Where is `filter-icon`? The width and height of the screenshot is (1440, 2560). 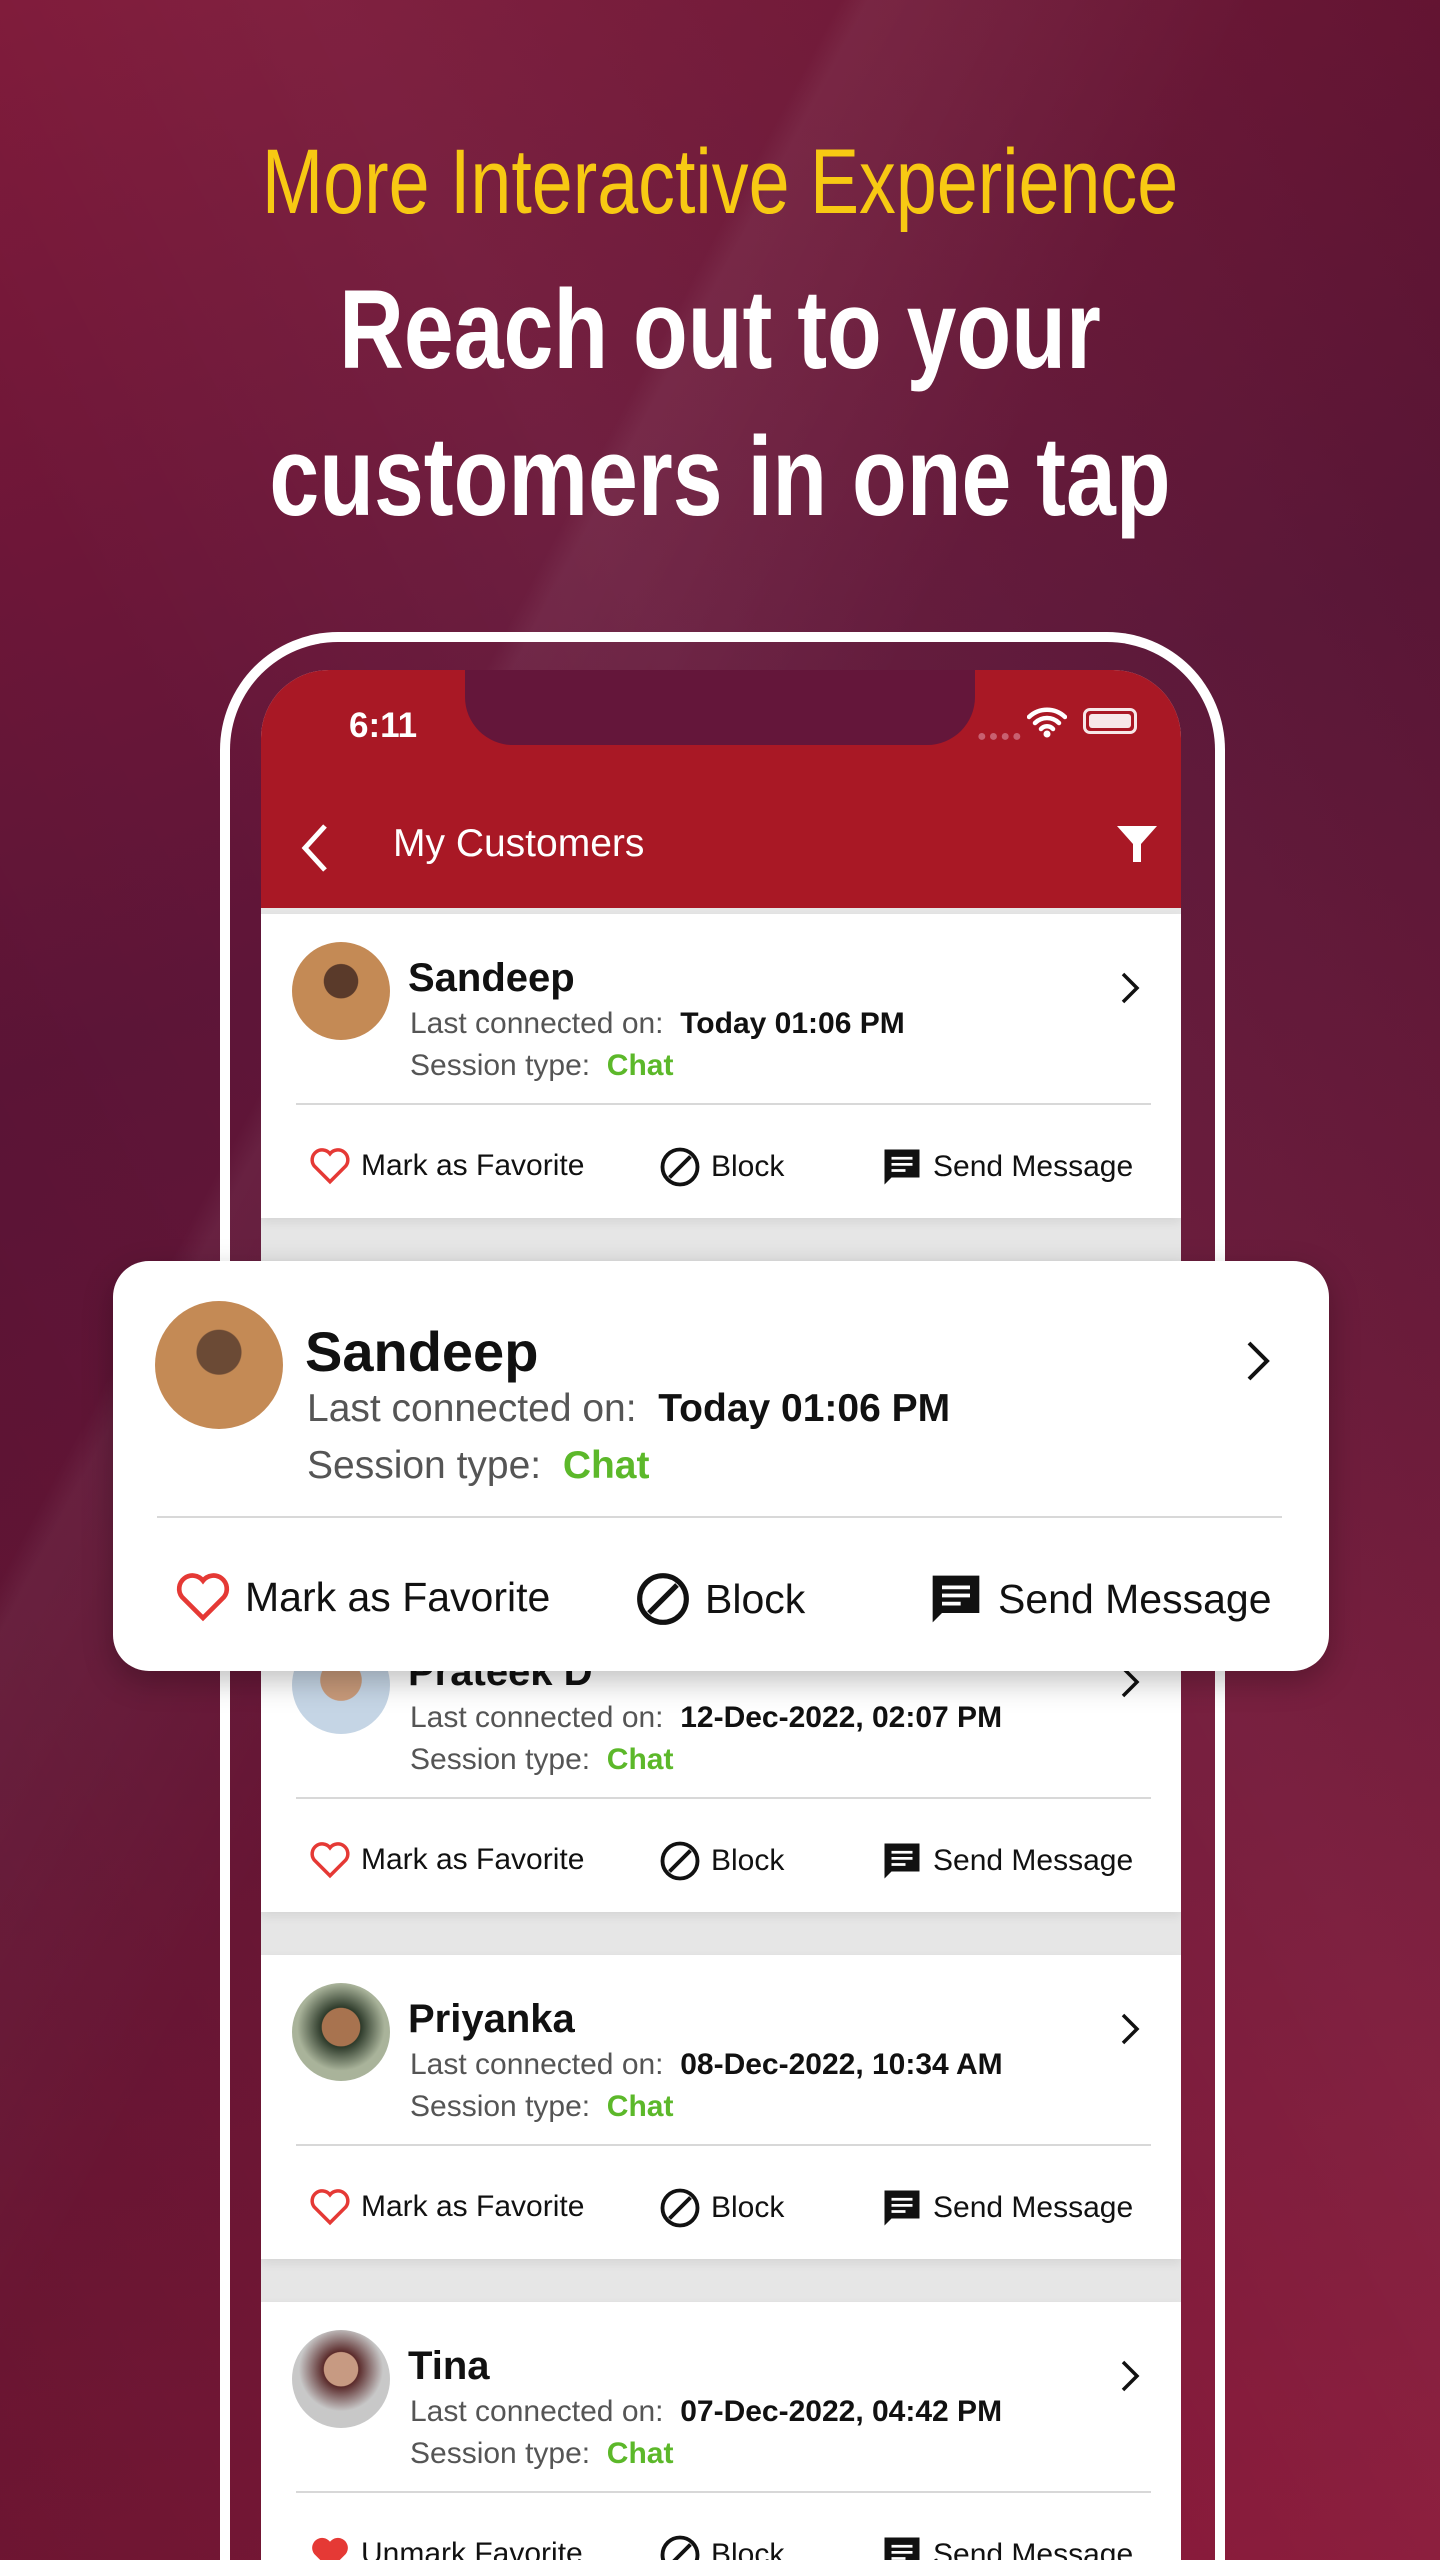
filter-icon is located at coordinates (1137, 844).